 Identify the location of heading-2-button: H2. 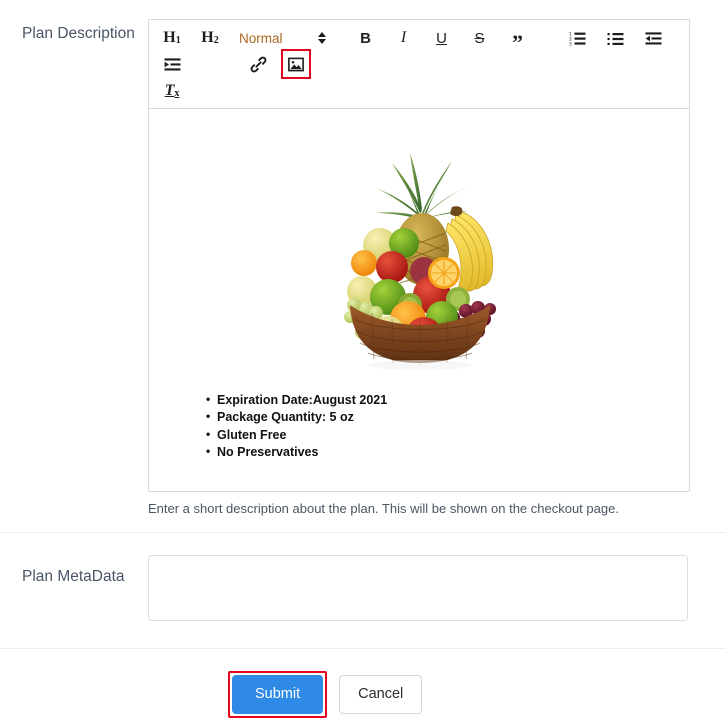
(210, 38).